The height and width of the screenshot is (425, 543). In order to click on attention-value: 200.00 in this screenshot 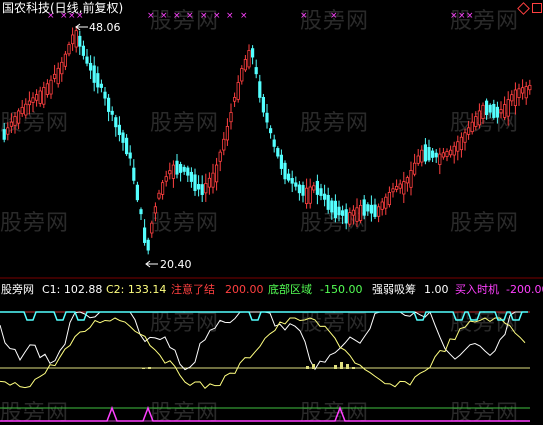, I will do `click(244, 289)`.